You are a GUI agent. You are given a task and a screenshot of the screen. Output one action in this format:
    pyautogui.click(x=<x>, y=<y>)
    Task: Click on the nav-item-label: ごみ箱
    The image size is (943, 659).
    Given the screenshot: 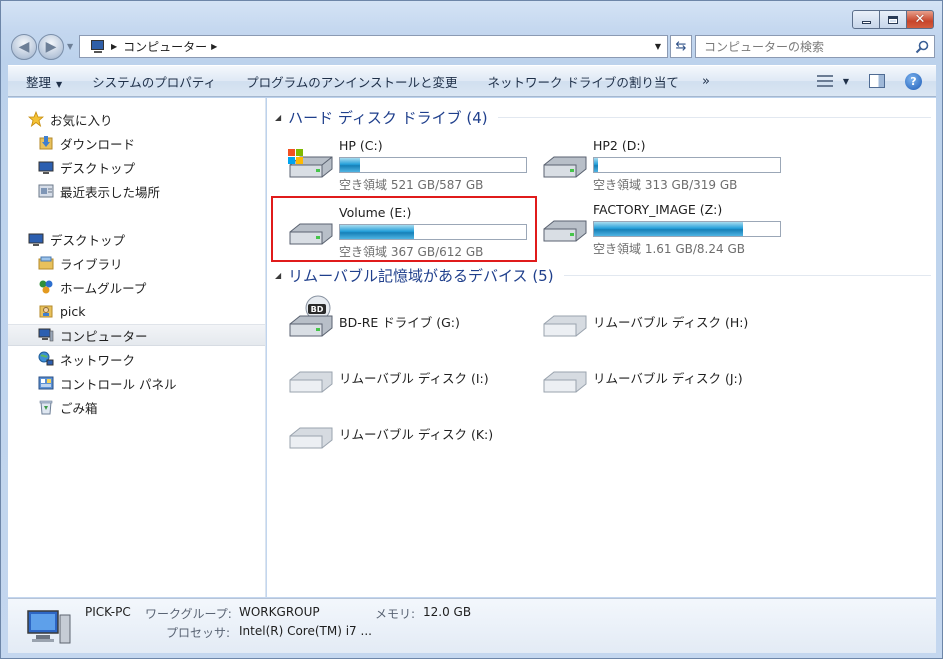 What is the action you would take?
    pyautogui.click(x=79, y=408)
    